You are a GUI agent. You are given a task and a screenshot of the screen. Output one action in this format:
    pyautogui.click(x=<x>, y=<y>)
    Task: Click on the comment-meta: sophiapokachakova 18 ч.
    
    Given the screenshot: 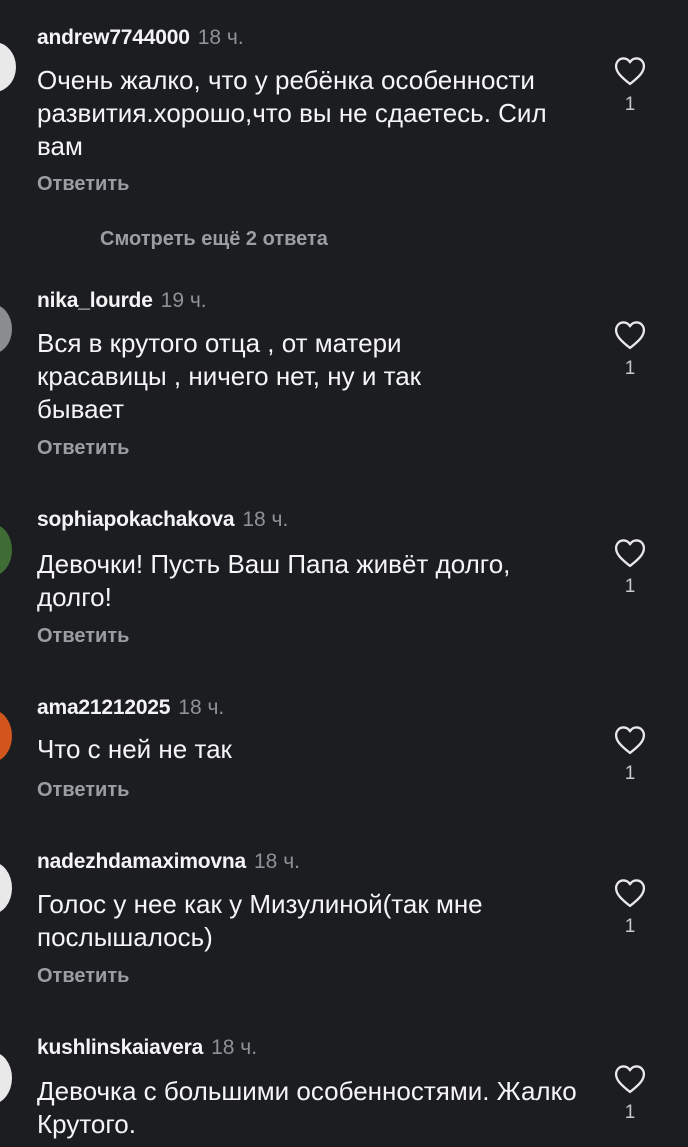 What is the action you would take?
    pyautogui.click(x=162, y=520)
    